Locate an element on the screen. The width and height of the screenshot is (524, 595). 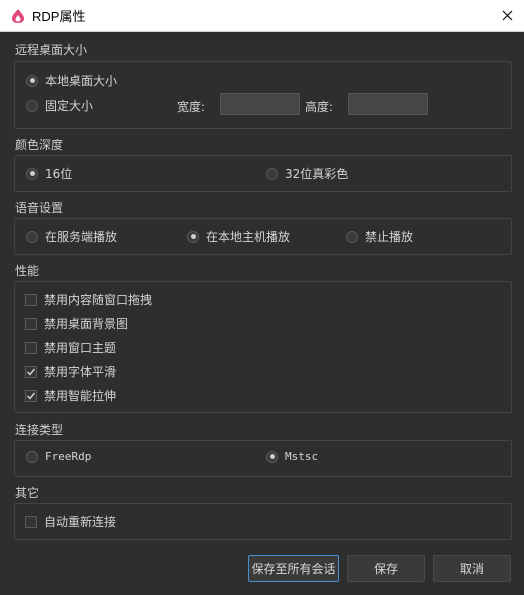
save-to-all-sessions-button: 保存至所有会话 is located at coordinates (293, 568).